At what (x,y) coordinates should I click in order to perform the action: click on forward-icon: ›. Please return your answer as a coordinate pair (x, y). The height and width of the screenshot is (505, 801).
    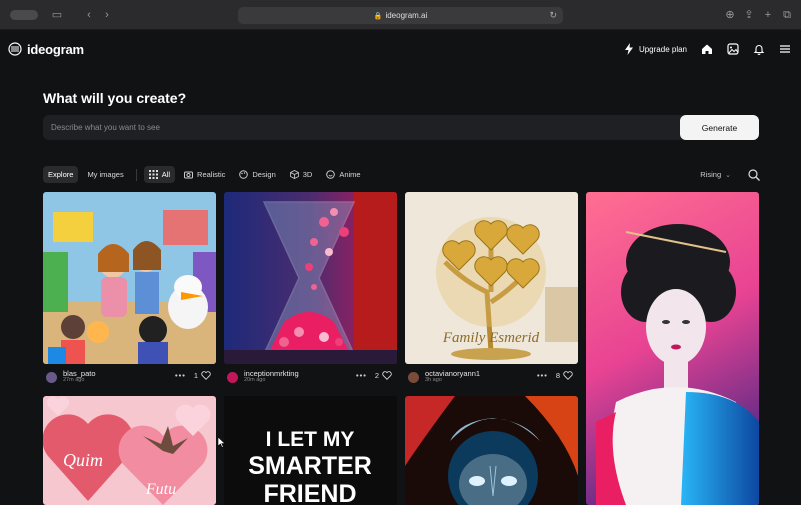
    Looking at the image, I should click on (107, 15).